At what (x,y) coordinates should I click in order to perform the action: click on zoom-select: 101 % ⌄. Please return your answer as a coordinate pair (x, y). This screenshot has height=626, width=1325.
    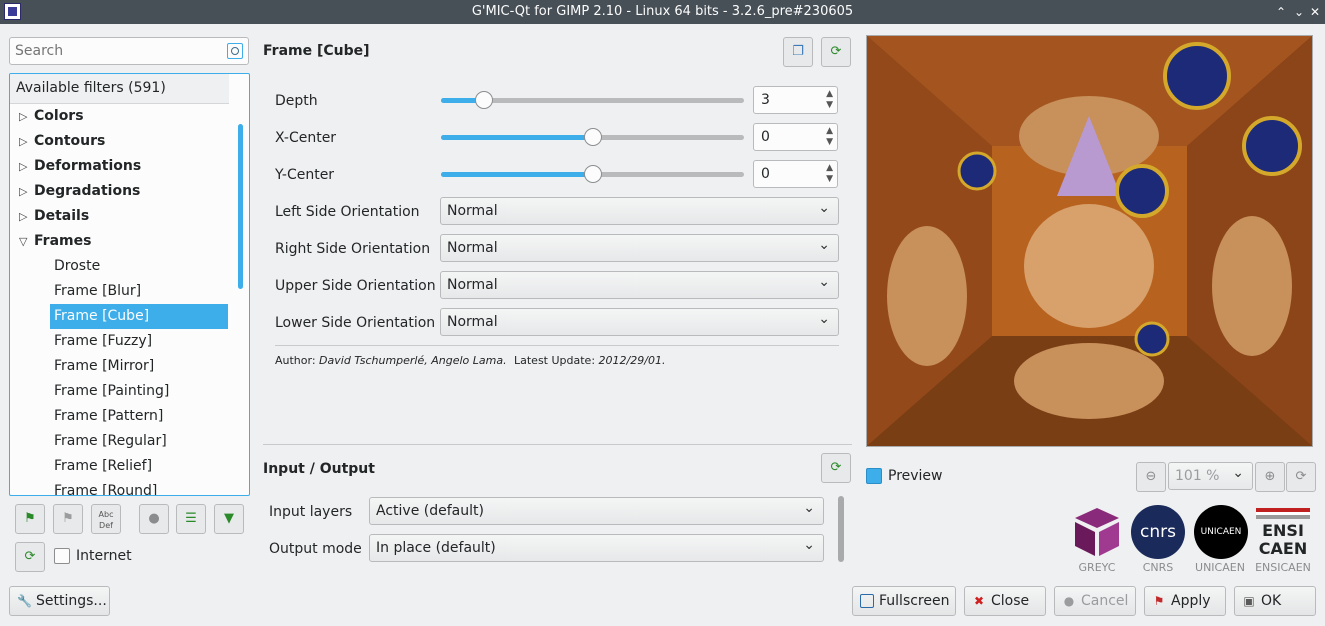
    Looking at the image, I should click on (1210, 476).